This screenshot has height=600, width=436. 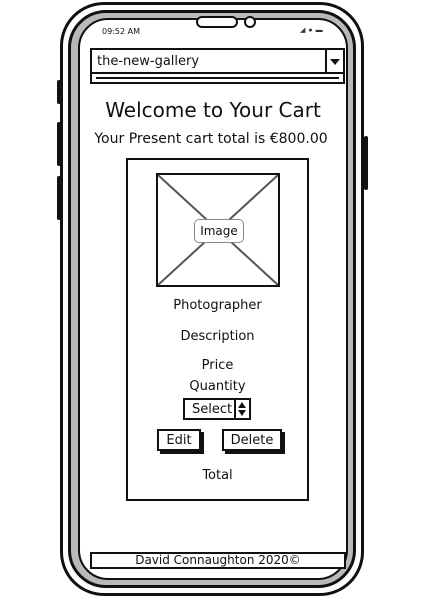 I want to click on site-select: the-new-gallery, so click(x=217, y=61).